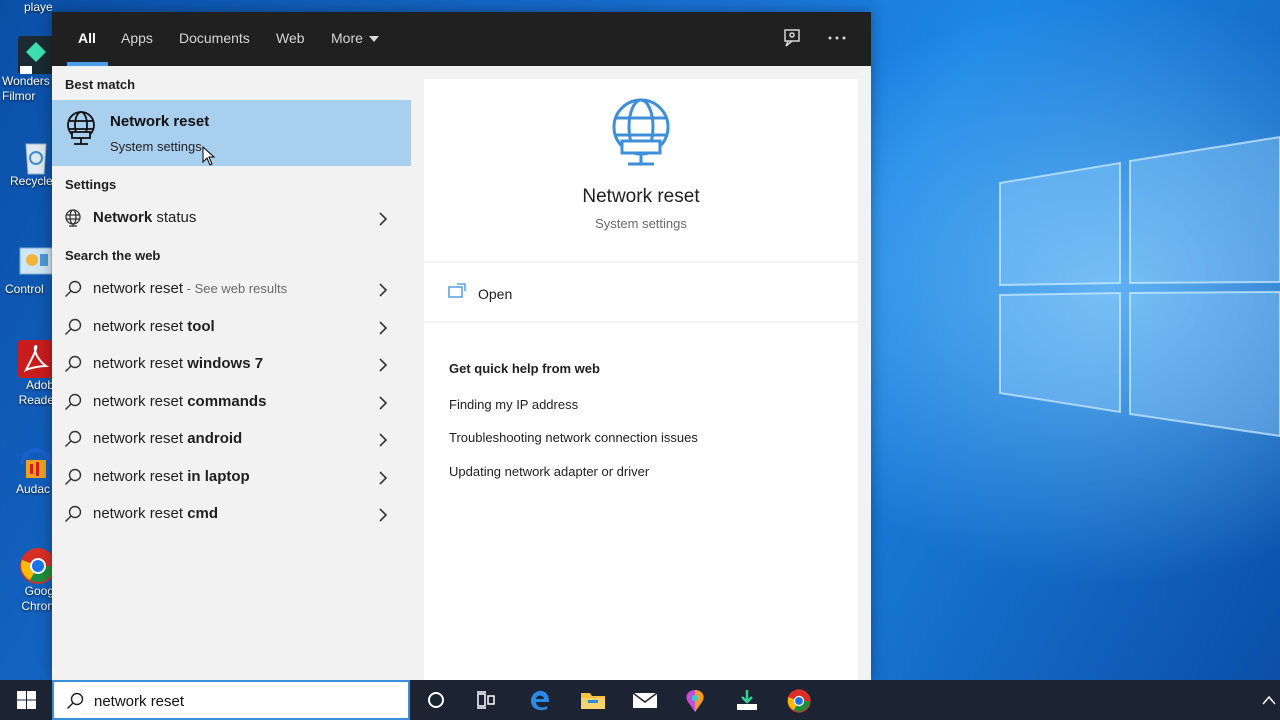  I want to click on cortana-icon, so click(436, 700).